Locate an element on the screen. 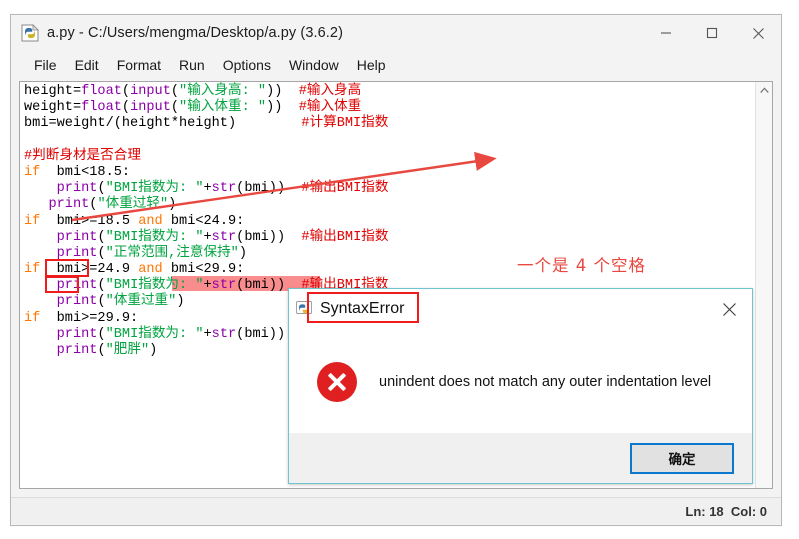 This screenshot has height=539, width=799. menubar: File Edit Format Run Options Window Help is located at coordinates (396, 65).